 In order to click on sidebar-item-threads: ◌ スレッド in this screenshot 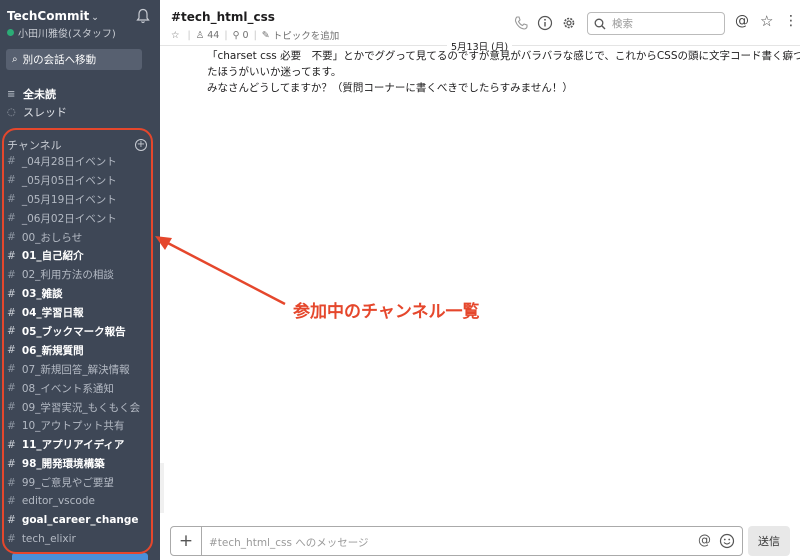, I will do `click(37, 112)`.